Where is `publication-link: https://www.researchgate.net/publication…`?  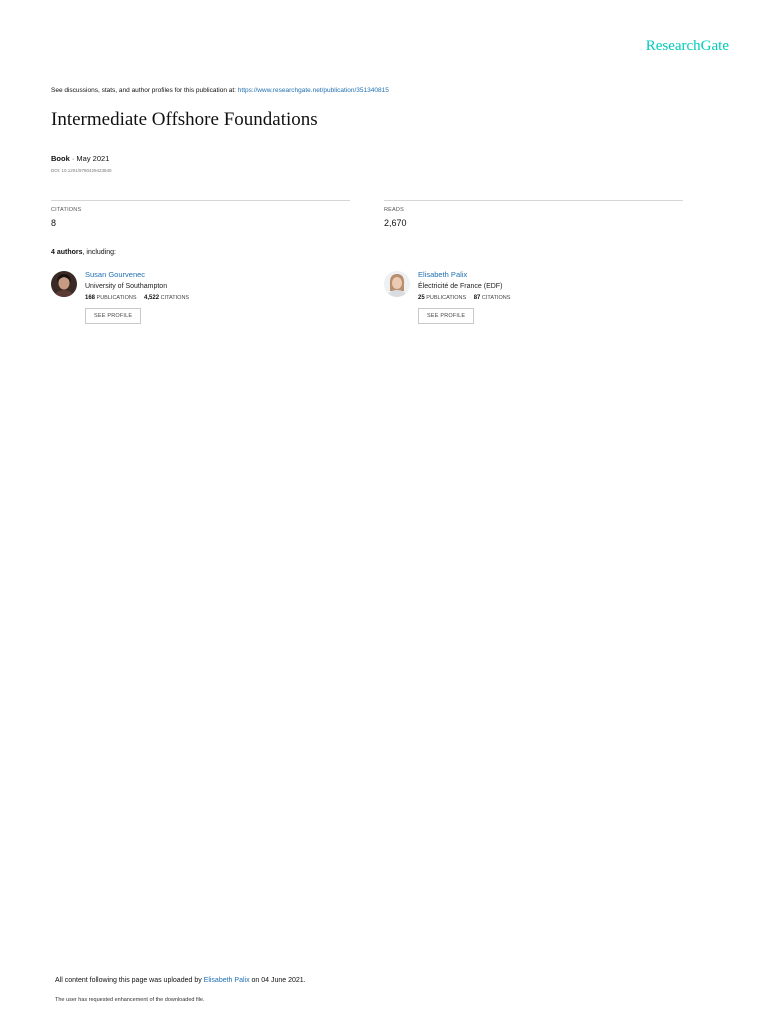
publication-link: https://www.researchgate.net/publication… is located at coordinates (313, 90).